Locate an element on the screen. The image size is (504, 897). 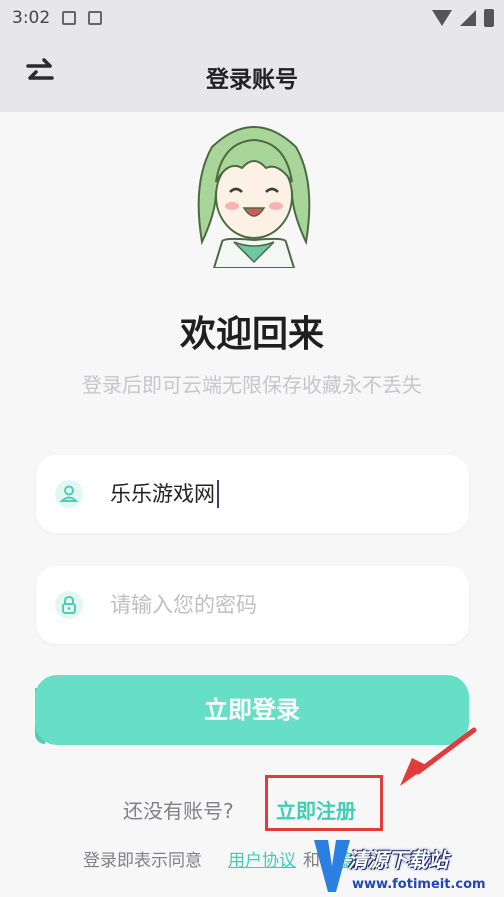
password-input: 请输入您的密码 is located at coordinates (183, 605).